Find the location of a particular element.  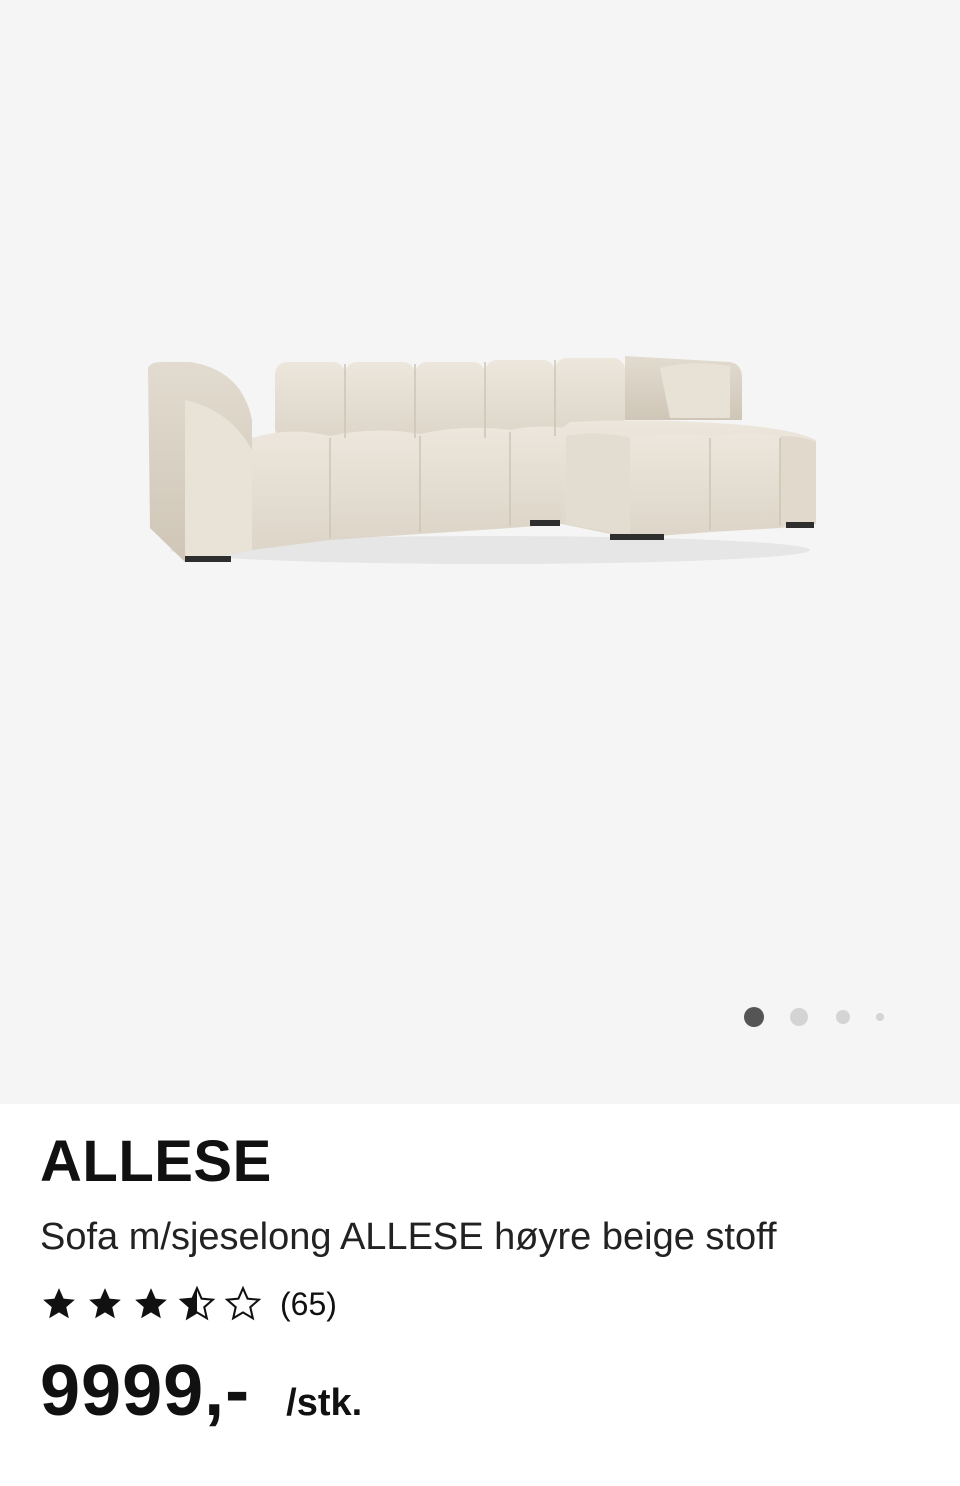

product-name: ALLESE is located at coordinates (156, 1161).